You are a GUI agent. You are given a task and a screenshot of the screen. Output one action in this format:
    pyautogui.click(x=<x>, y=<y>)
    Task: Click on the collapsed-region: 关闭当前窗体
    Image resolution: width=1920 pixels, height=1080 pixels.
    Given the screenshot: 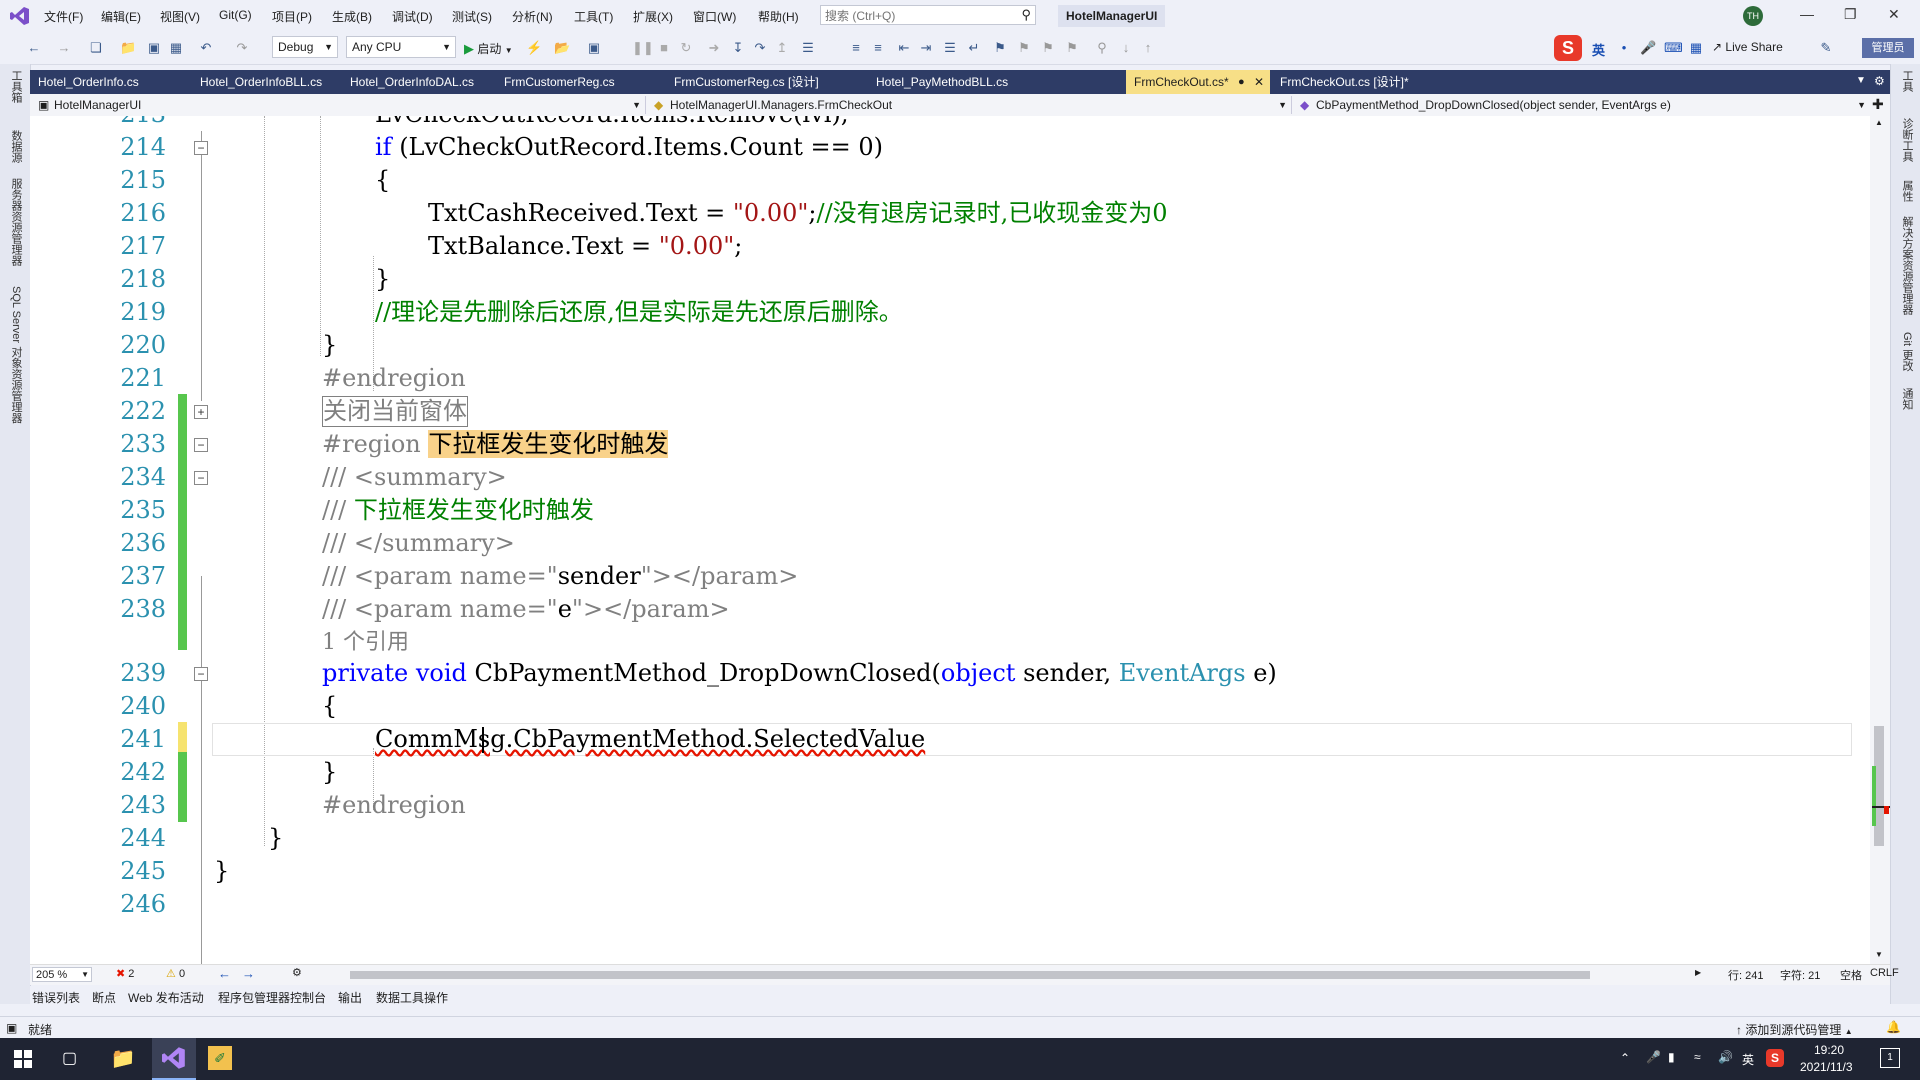 What is the action you would take?
    pyautogui.click(x=395, y=411)
    